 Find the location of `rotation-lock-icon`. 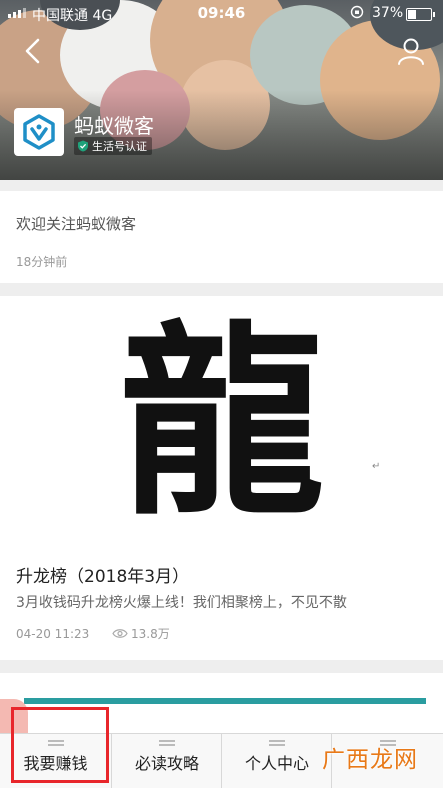

rotation-lock-icon is located at coordinates (357, 12).